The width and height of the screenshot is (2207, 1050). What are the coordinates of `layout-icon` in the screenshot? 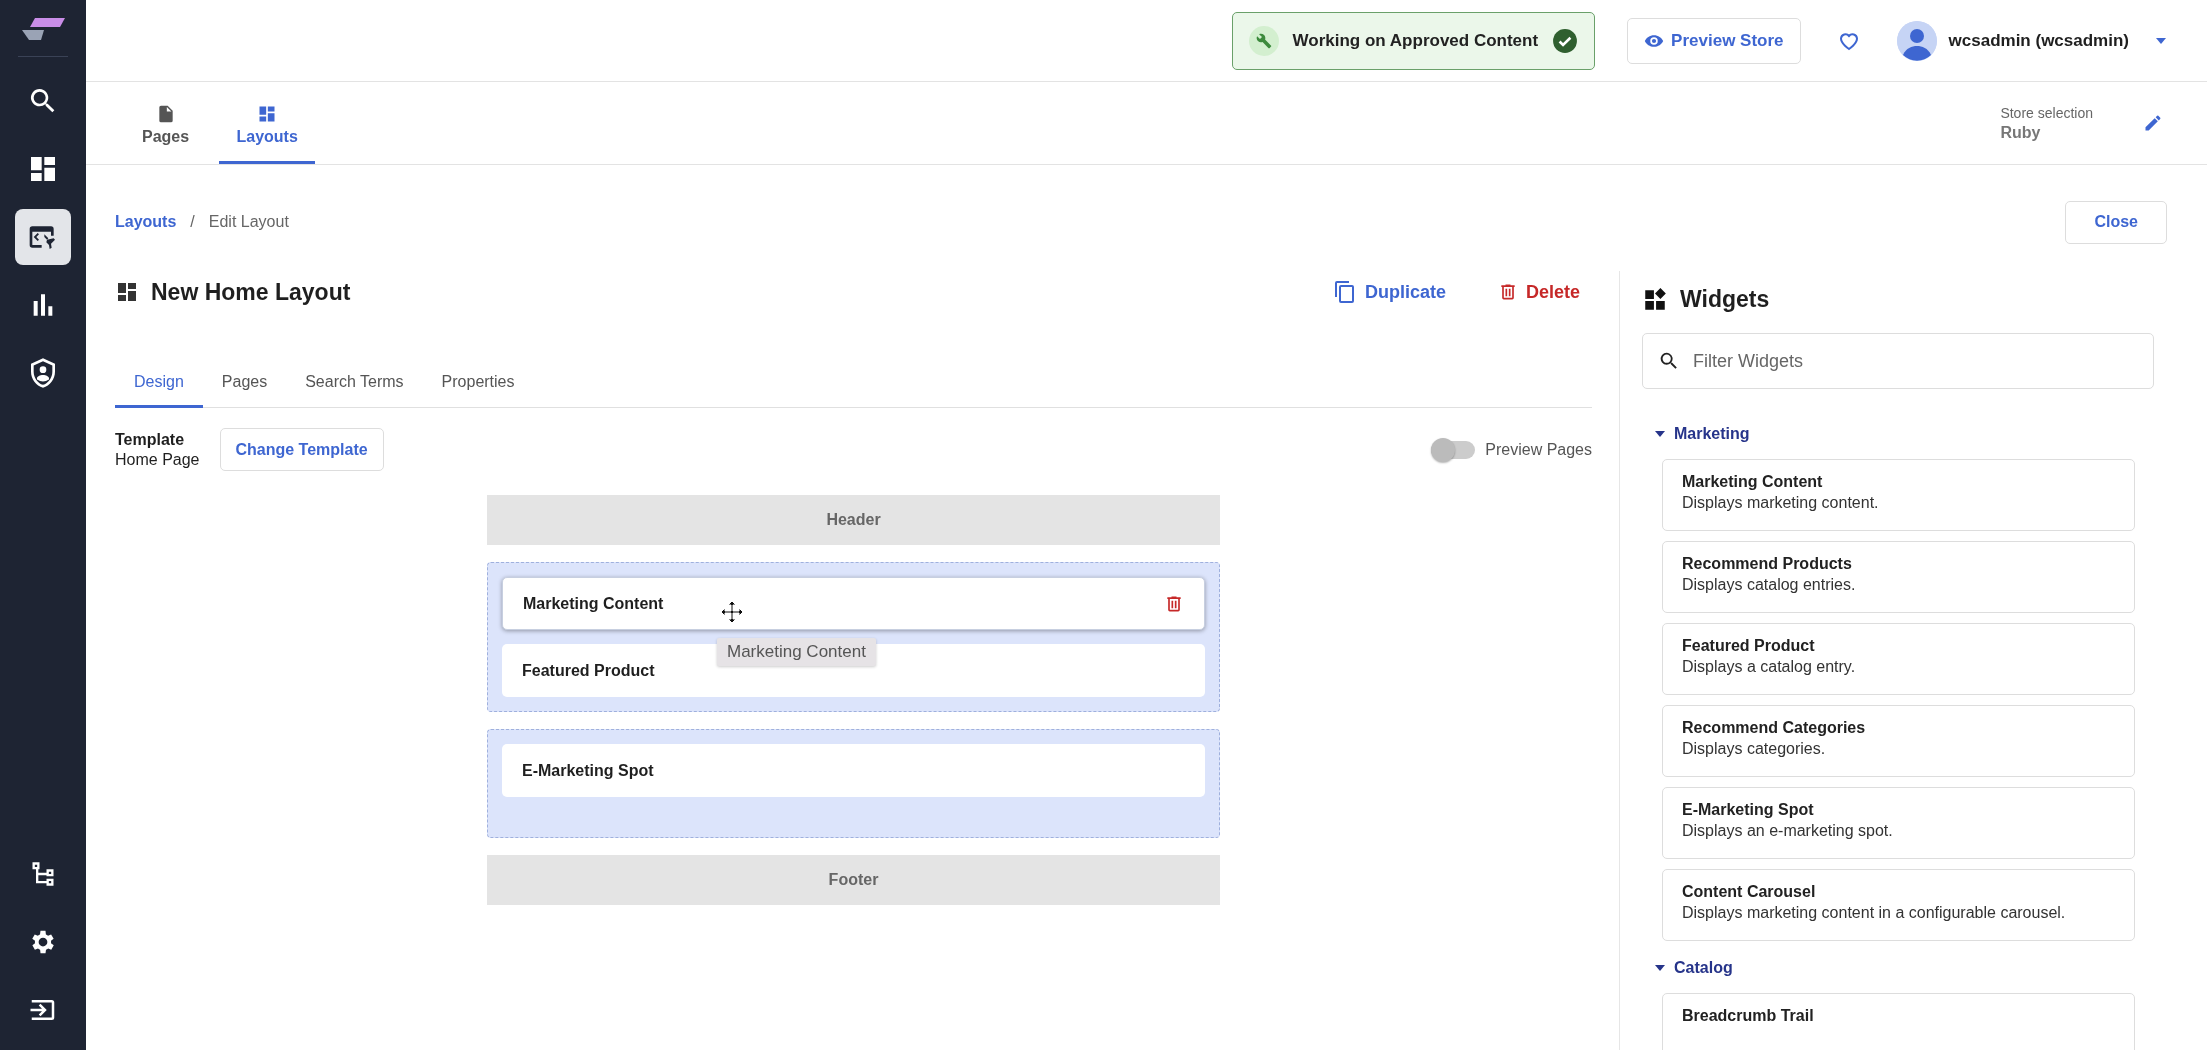 It's located at (127, 292).